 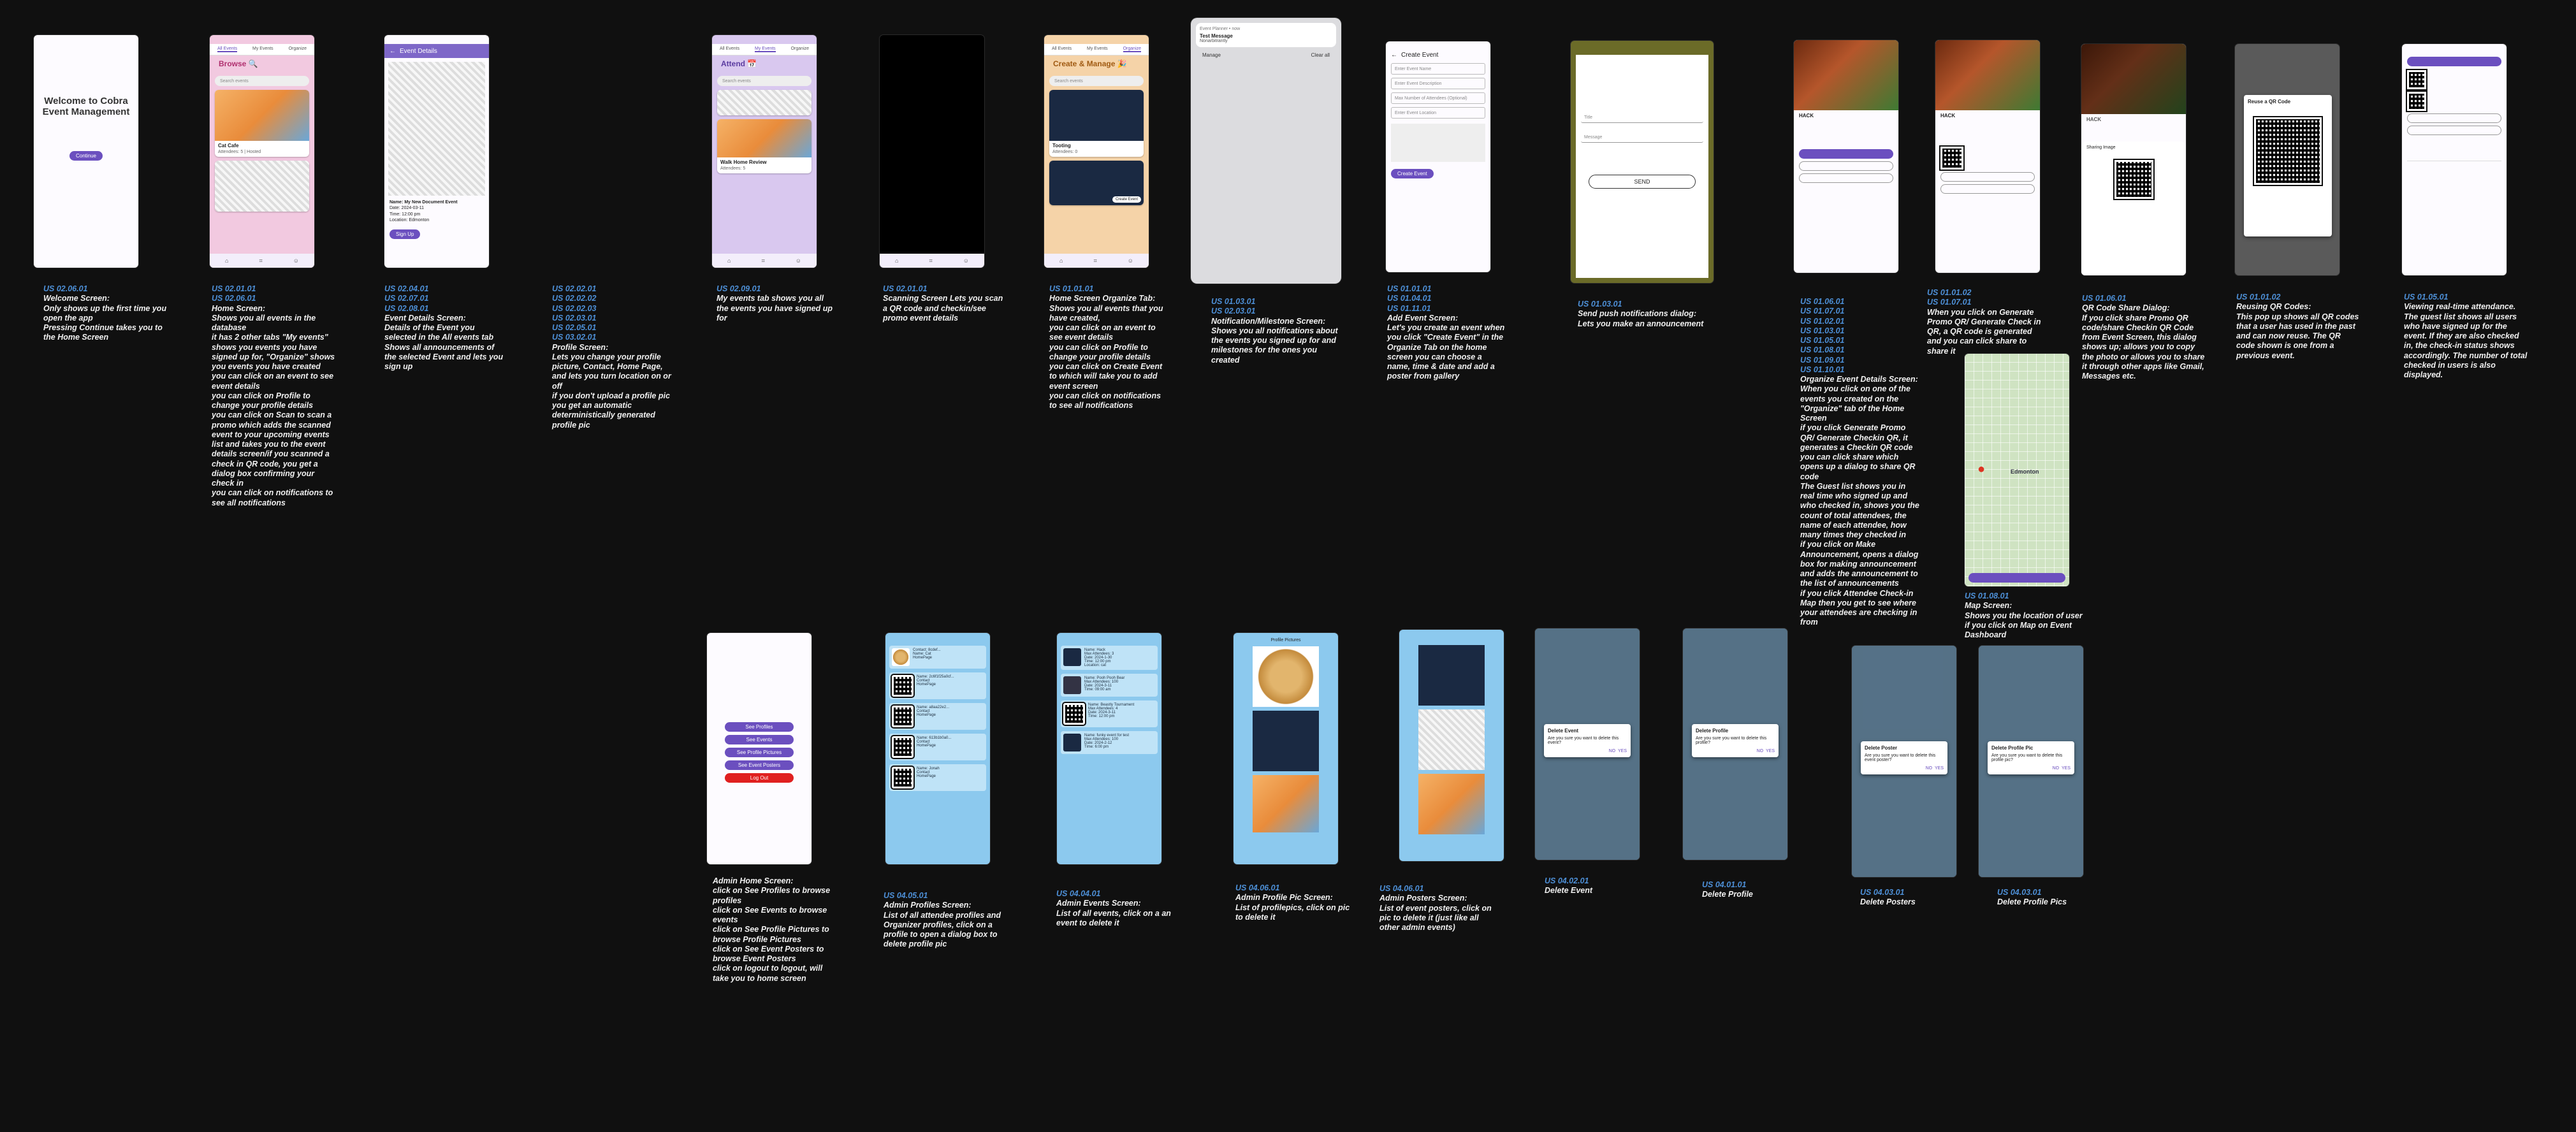 I want to click on event-card: Walk Home Review Attendees: 5, so click(x=764, y=146).